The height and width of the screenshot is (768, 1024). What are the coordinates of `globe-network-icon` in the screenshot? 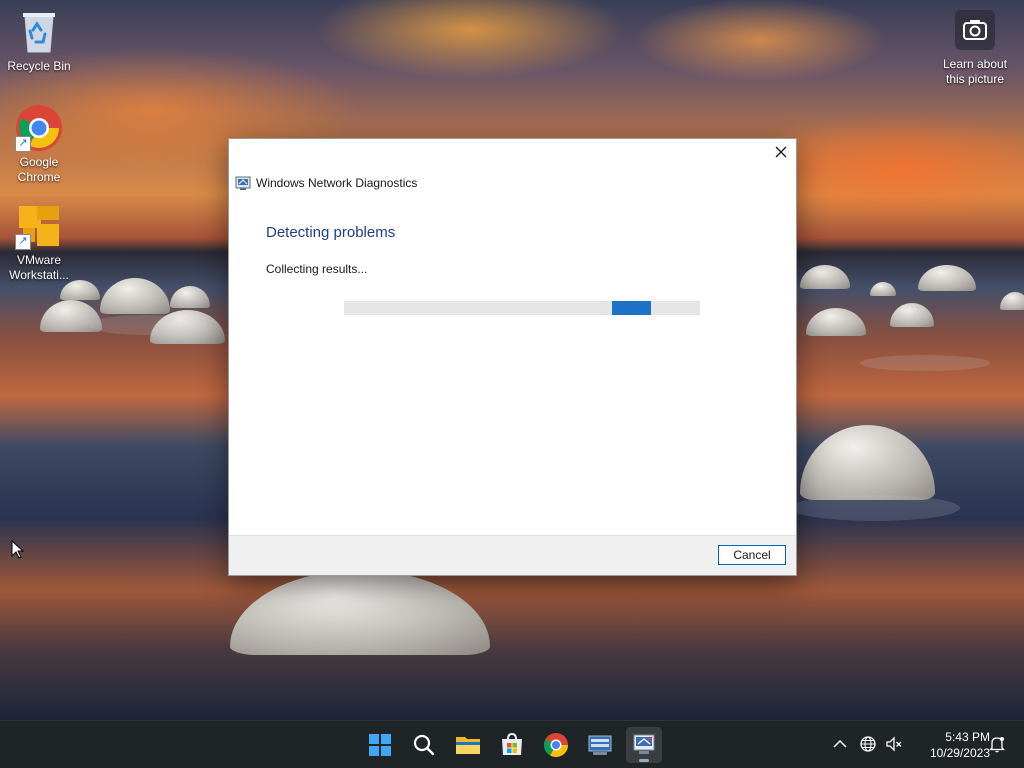 It's located at (868, 744).